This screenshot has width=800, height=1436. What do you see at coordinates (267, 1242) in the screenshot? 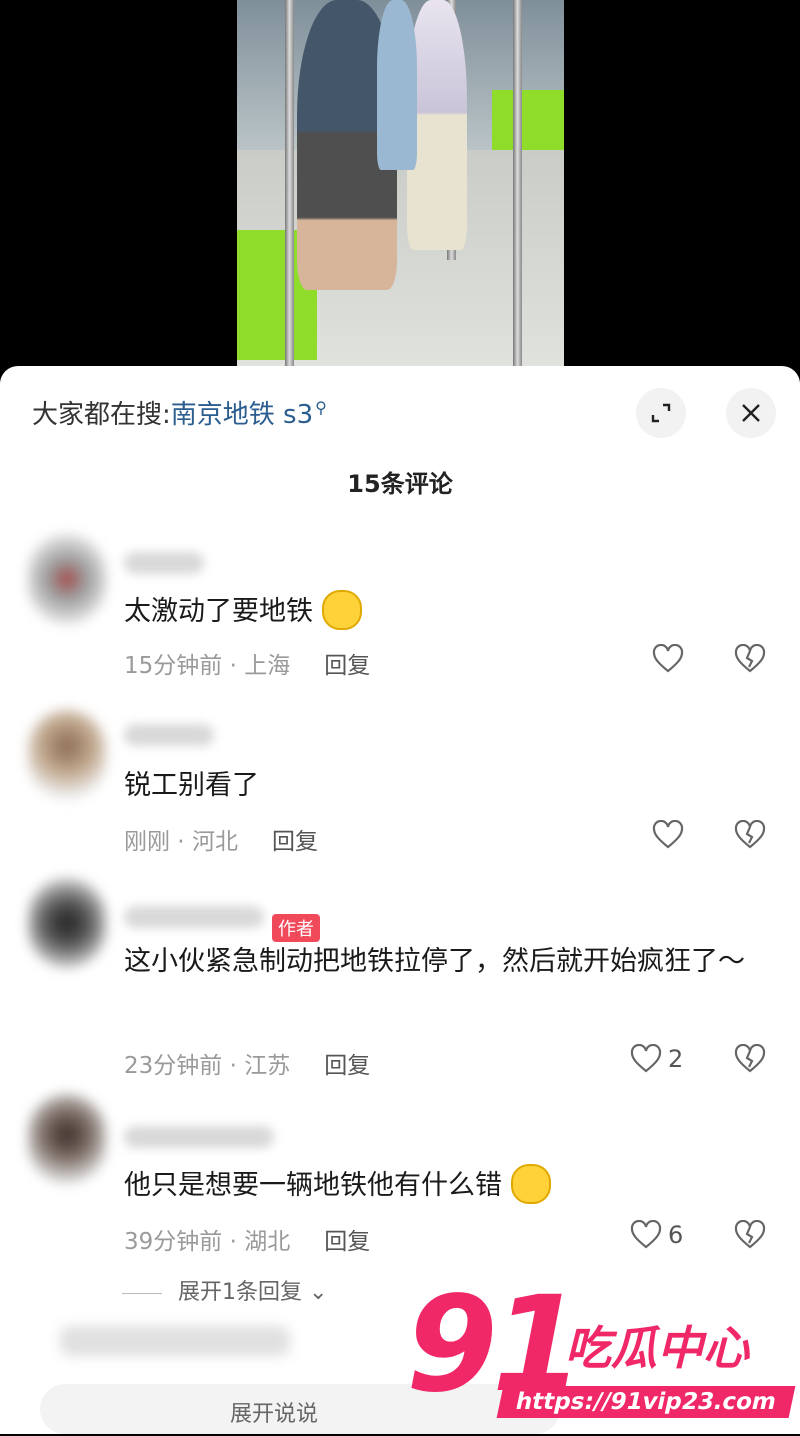
I see `comment-location: 湖北` at bounding box center [267, 1242].